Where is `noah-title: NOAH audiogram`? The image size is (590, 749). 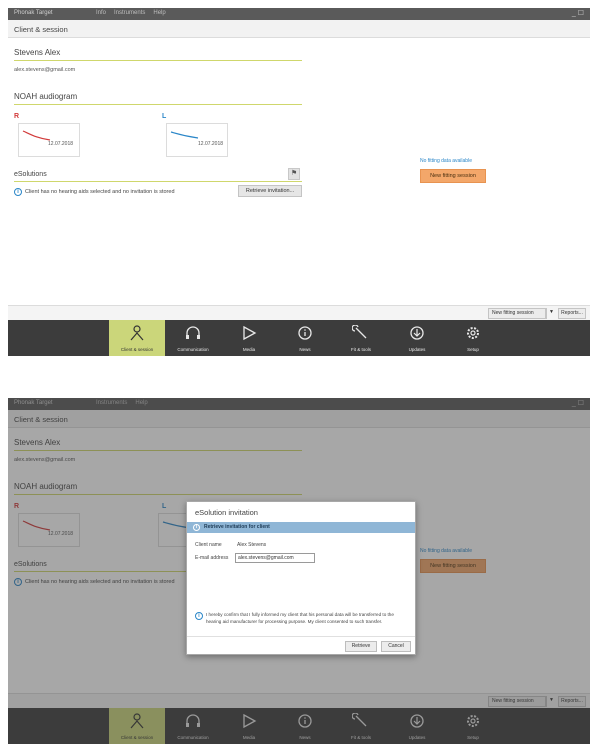
noah-title: NOAH audiogram is located at coordinates (158, 98).